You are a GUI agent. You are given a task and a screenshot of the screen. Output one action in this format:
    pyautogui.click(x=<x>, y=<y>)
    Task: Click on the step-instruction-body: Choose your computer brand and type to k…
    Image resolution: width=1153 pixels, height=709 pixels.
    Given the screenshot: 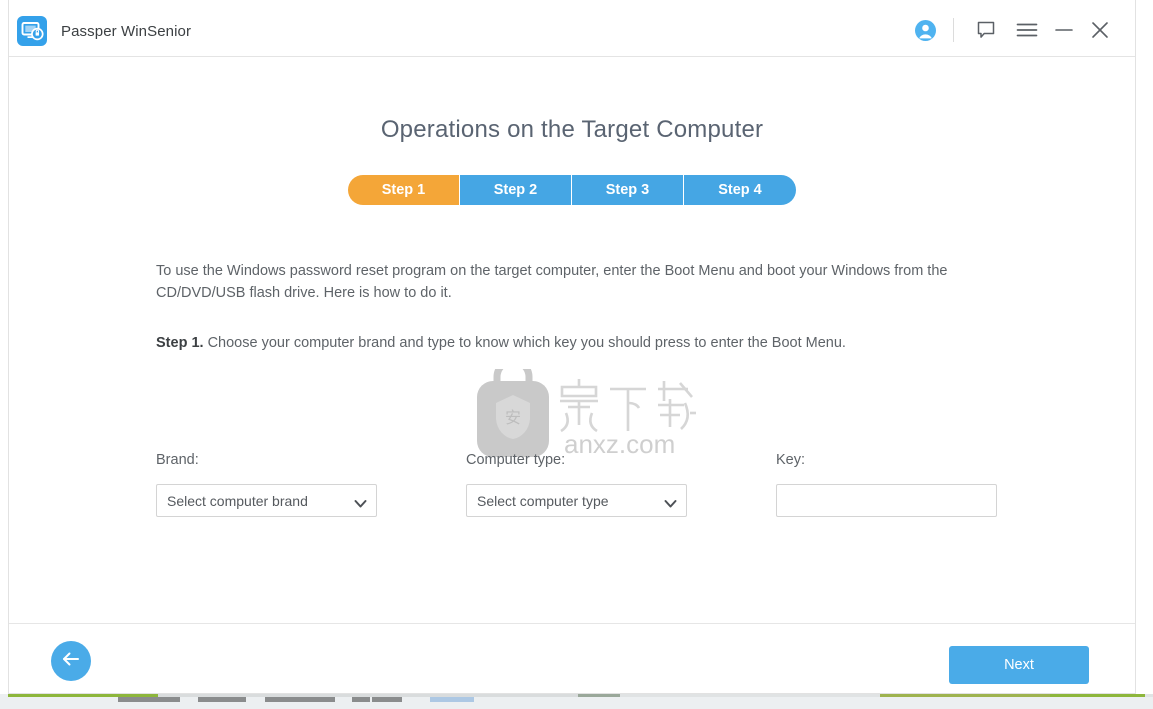 What is the action you would take?
    pyautogui.click(x=524, y=343)
    